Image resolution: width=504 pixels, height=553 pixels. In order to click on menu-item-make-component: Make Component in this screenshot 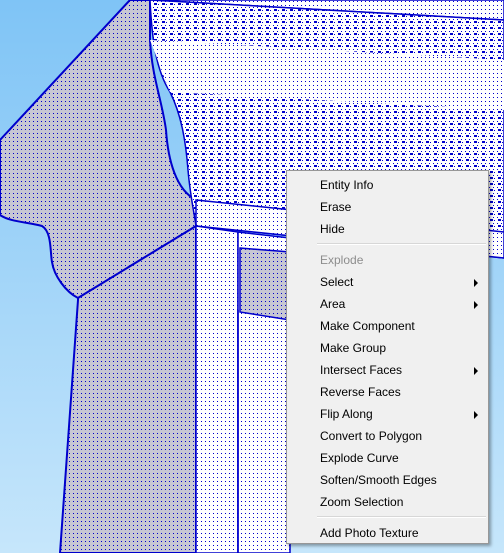, I will do `click(387, 326)`.